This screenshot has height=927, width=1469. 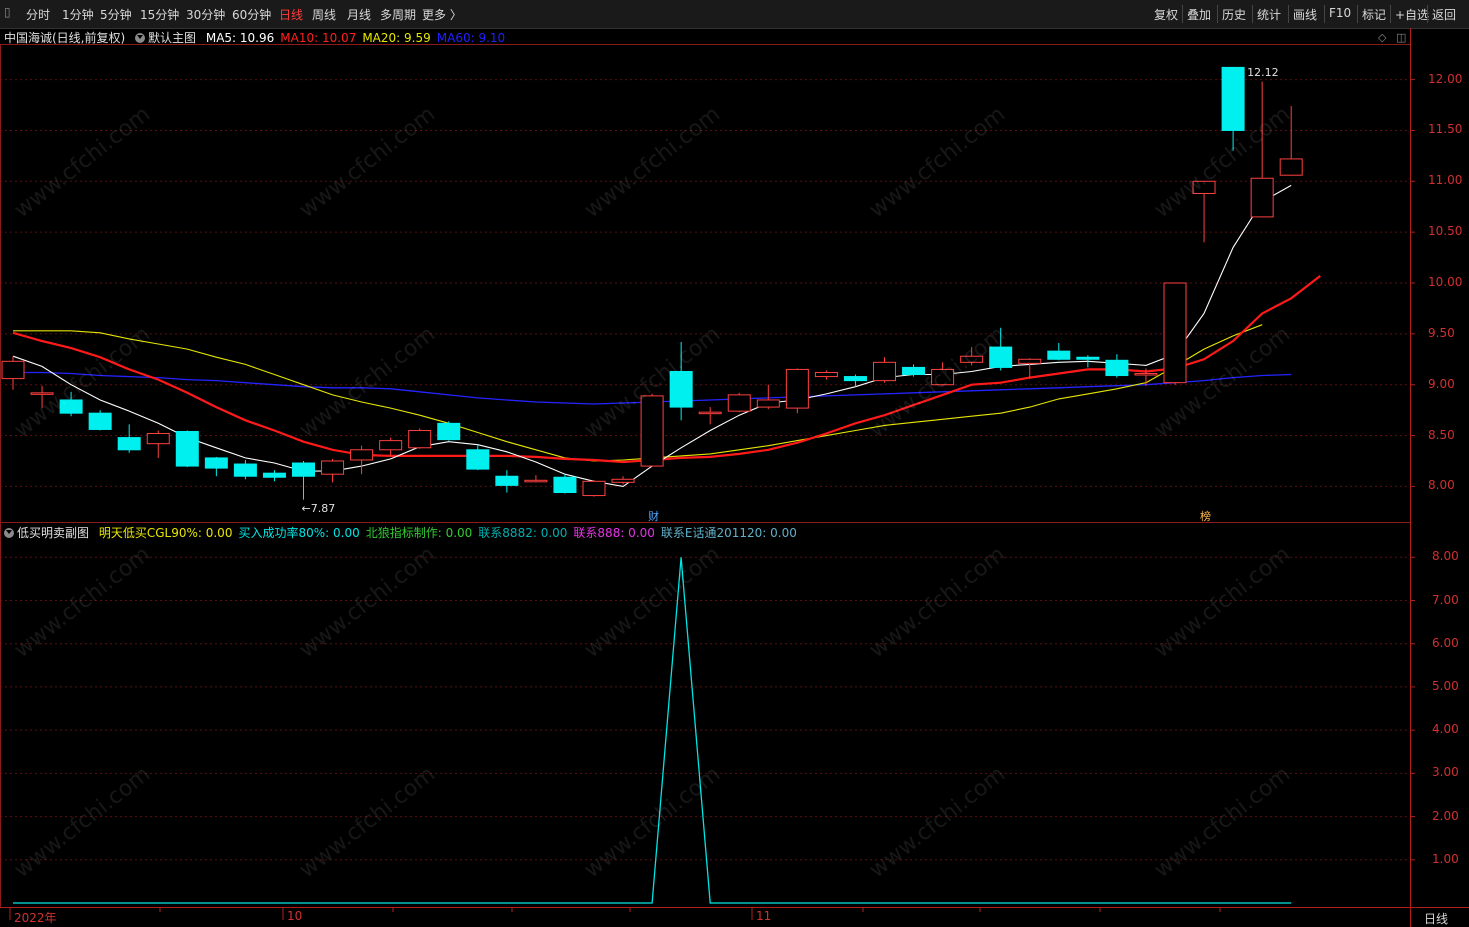 I want to click on indicator-tick-label: 3.00, so click(x=1445, y=772).